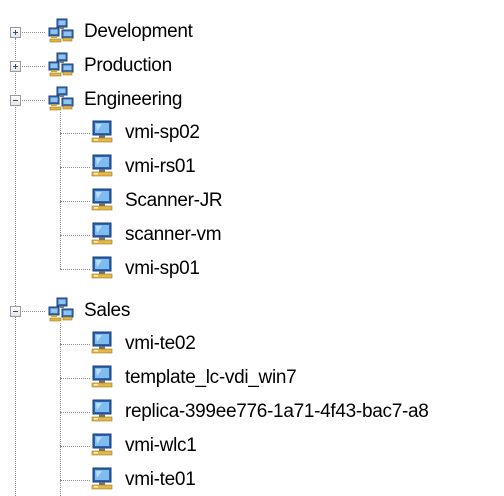 This screenshot has width=504, height=496. What do you see at coordinates (161, 445) in the screenshot?
I see `tree-item-label: vmi-wlc1` at bounding box center [161, 445].